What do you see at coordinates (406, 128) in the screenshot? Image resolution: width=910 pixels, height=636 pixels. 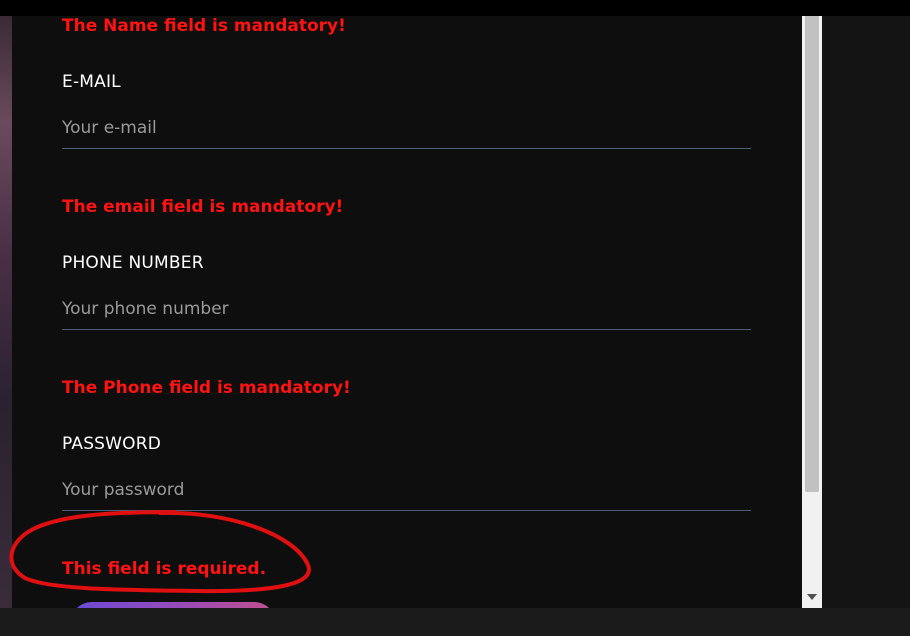 I see `email-field` at bounding box center [406, 128].